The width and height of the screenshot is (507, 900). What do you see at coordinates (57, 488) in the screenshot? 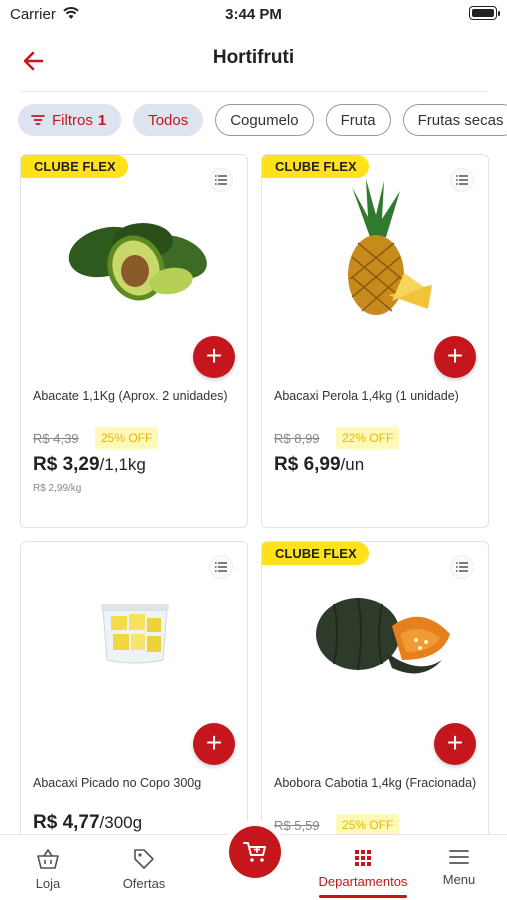
I see `price-per-kg: R$ 2,99/kg` at bounding box center [57, 488].